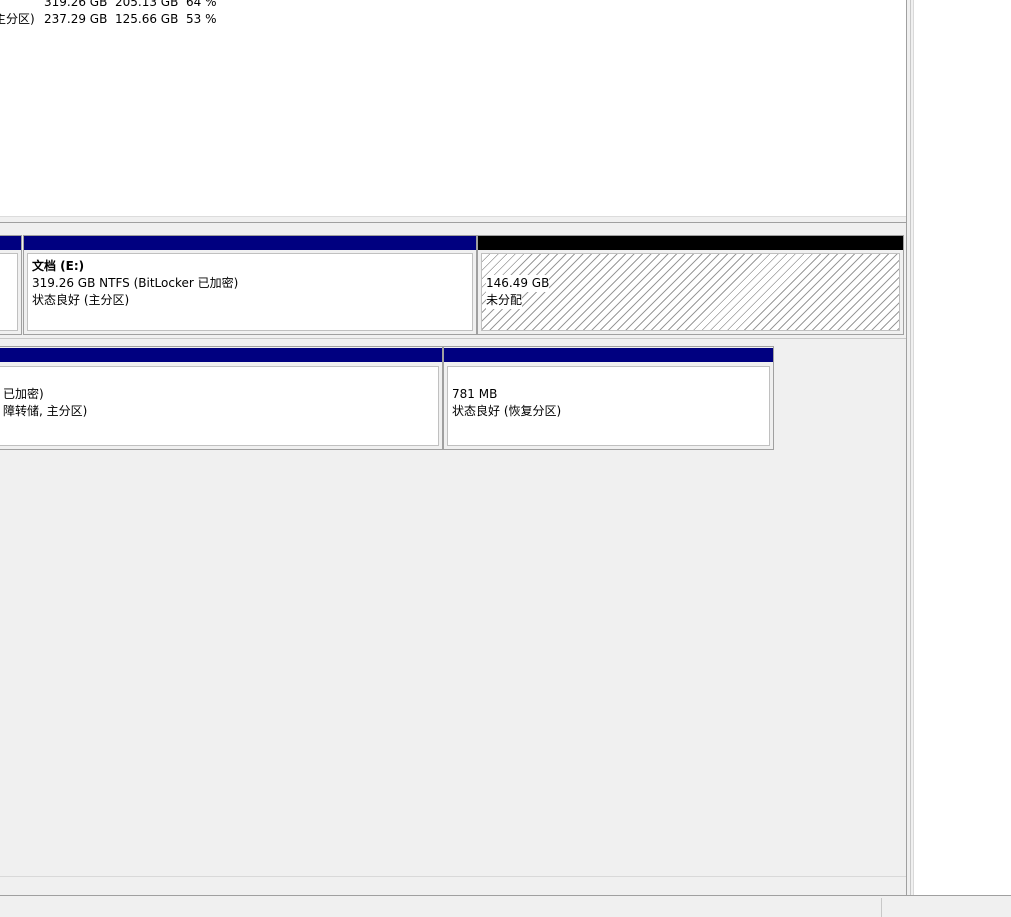 Image resolution: width=1011 pixels, height=917 pixels. What do you see at coordinates (910, 447) in the screenshot?
I see `vertical-scrollbar` at bounding box center [910, 447].